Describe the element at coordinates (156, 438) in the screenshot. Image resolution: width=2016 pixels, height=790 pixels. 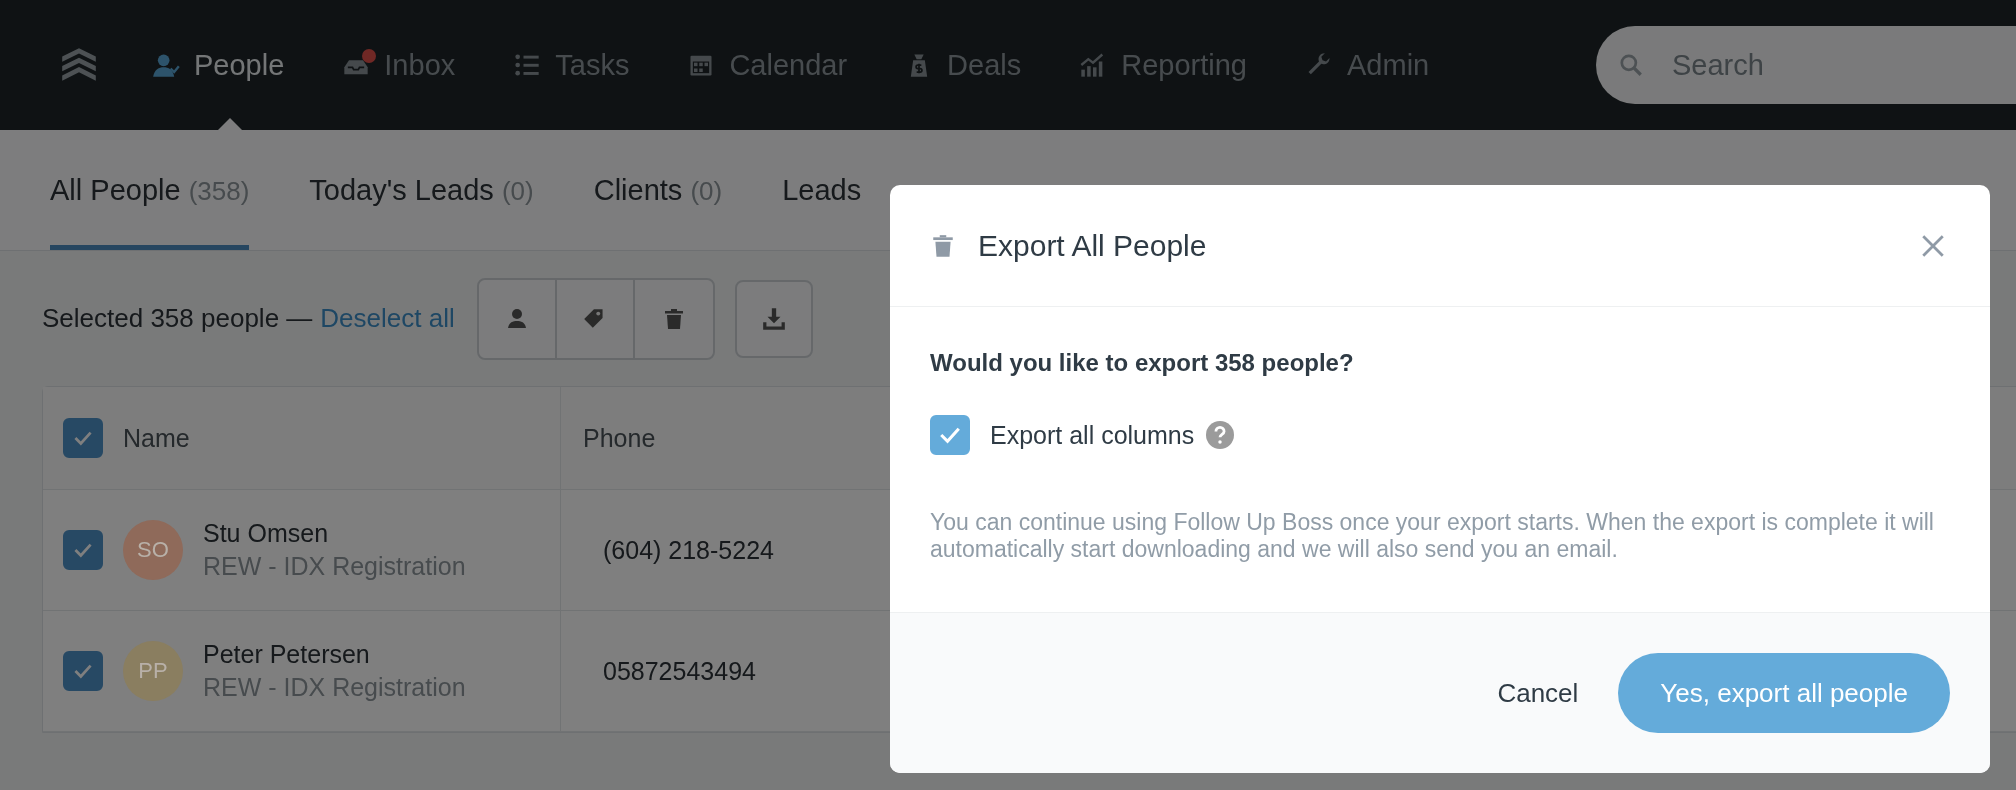
I see `column-header: Name` at that location.